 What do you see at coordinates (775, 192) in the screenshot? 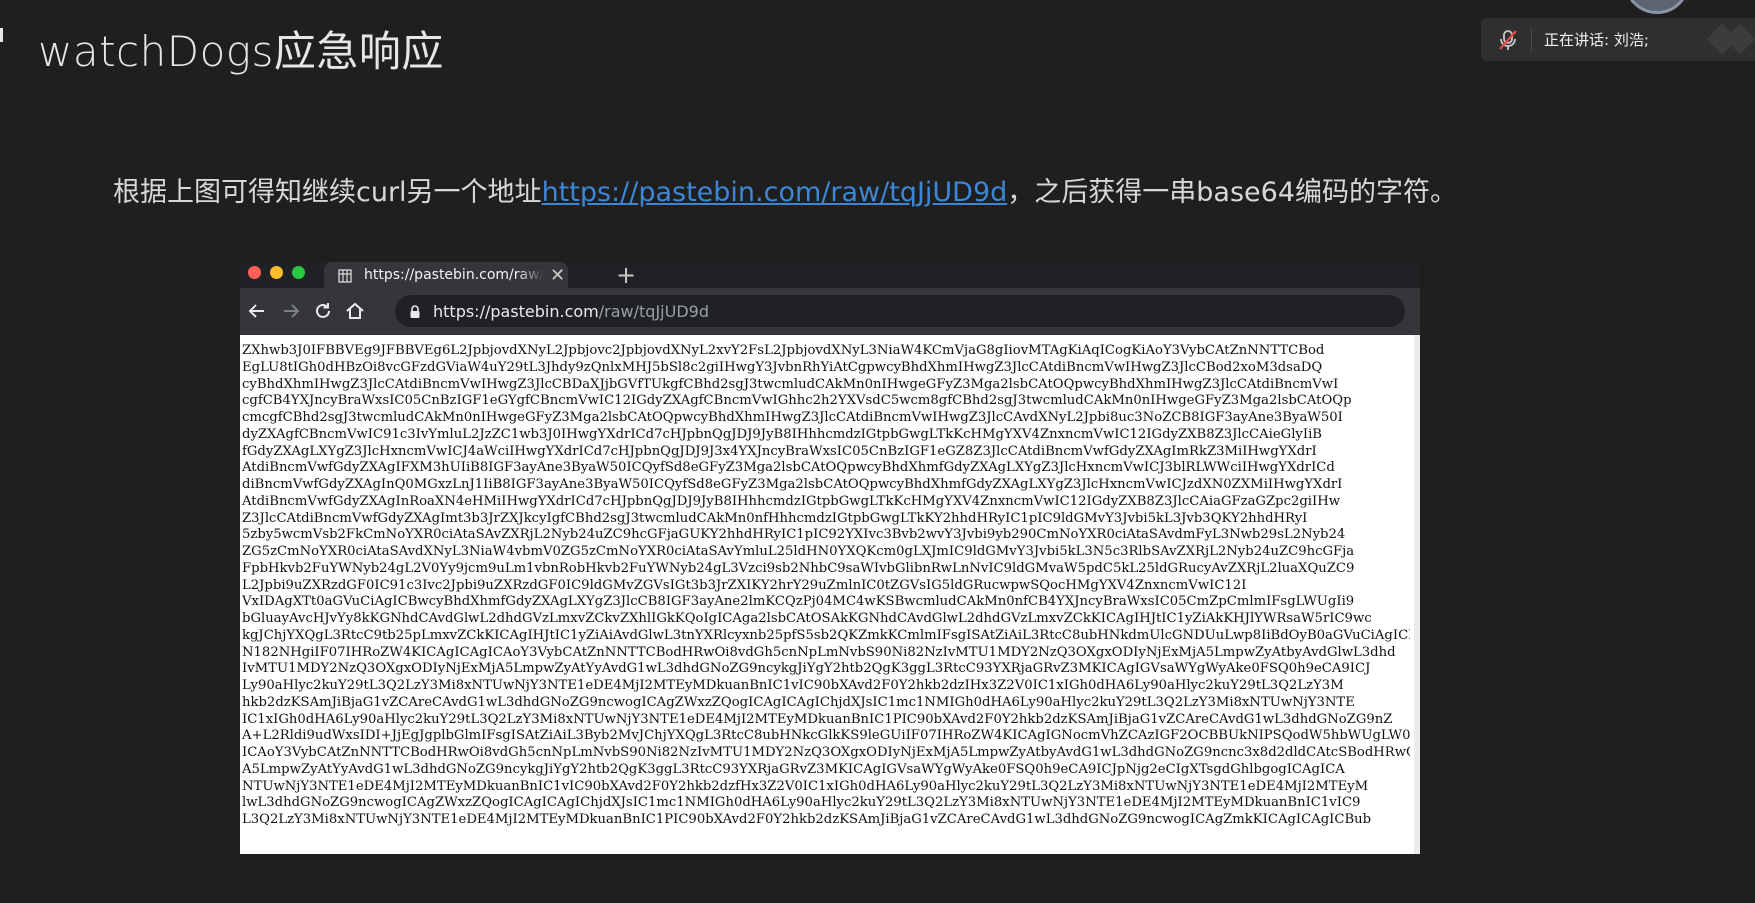
I see `pastebin-link: https://pastebin.com/raw/tqJjUD9d` at bounding box center [775, 192].